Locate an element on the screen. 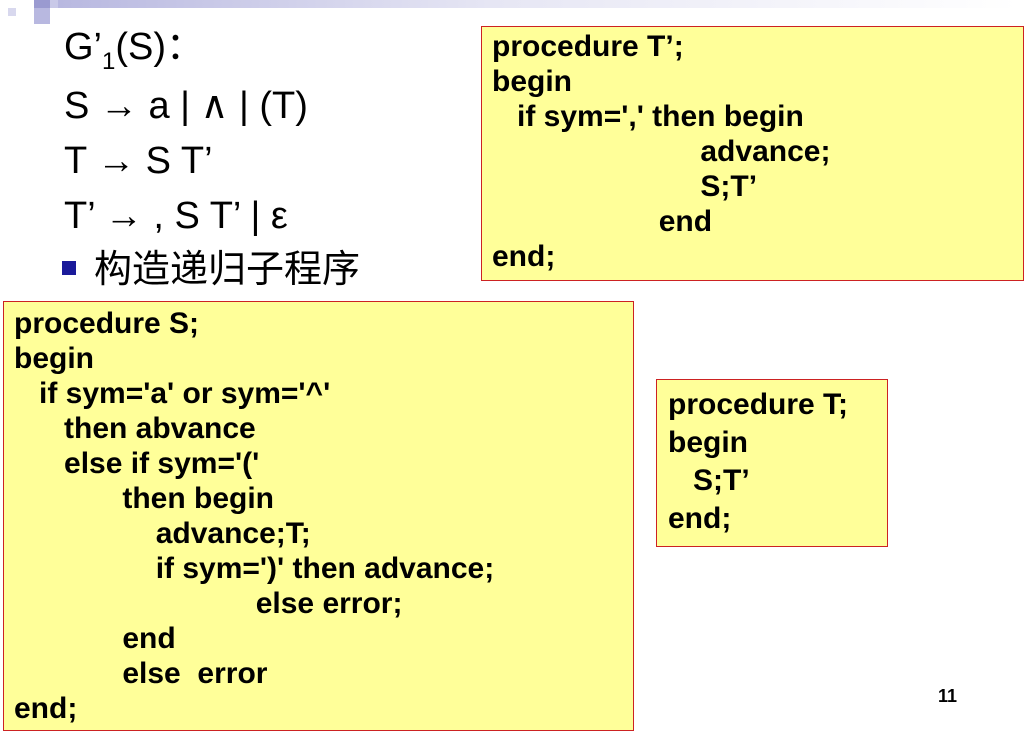 The image size is (1025, 731). grammar-rule: S → a | ∧ | (T) is located at coordinates (186, 106).